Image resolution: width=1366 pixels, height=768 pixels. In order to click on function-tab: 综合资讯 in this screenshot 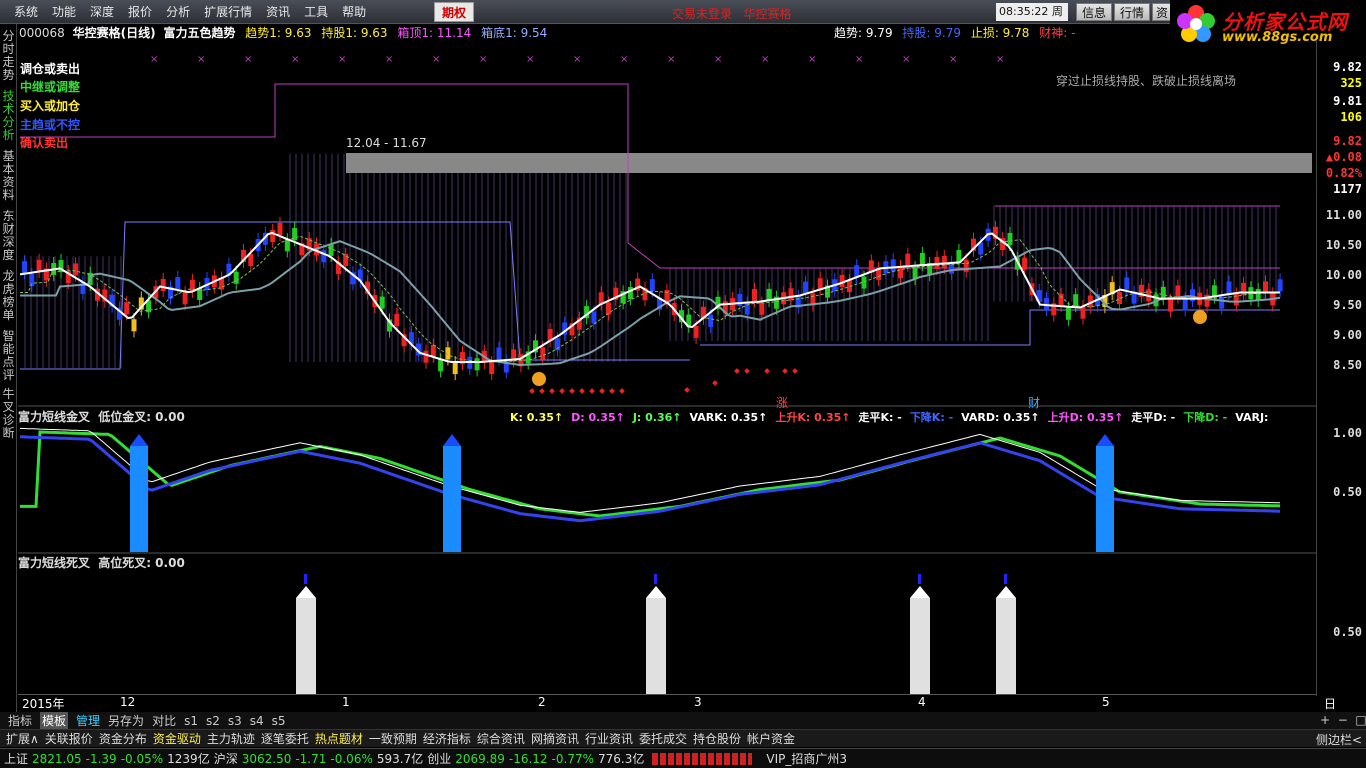, I will do `click(501, 738)`.